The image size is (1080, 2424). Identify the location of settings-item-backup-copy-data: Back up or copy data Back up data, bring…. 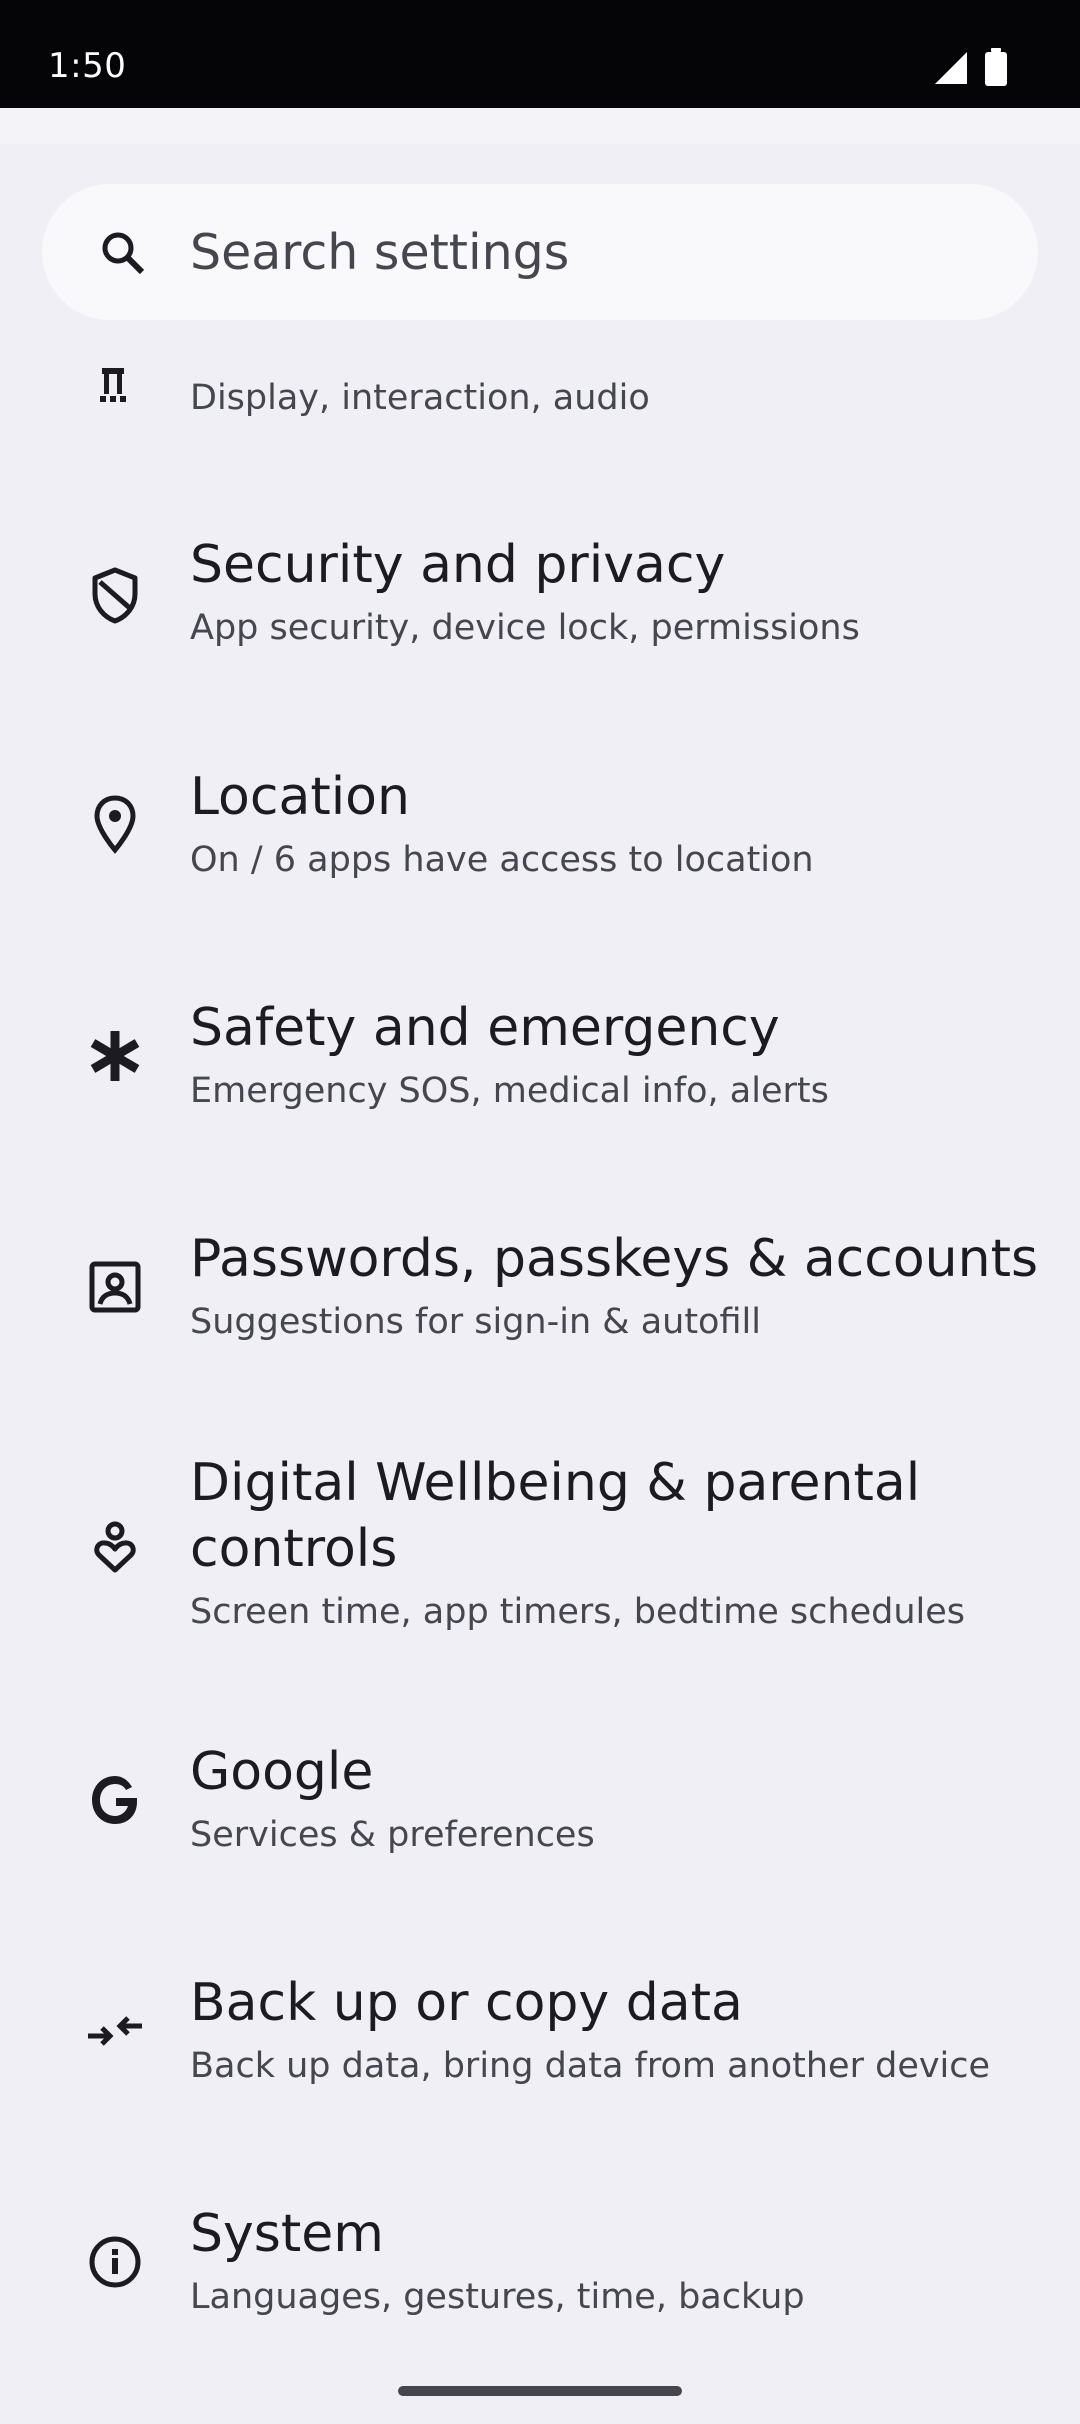
(540, 2053).